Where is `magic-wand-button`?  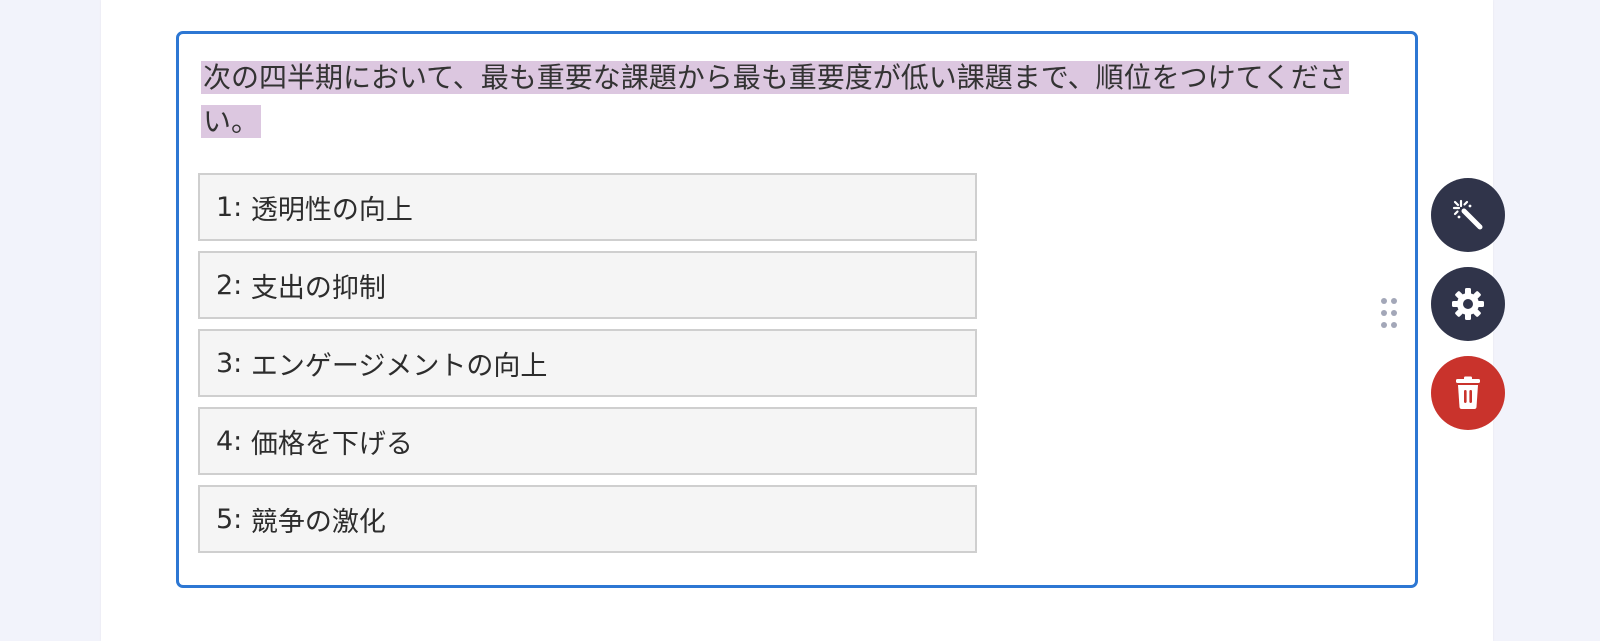 magic-wand-button is located at coordinates (1468, 215).